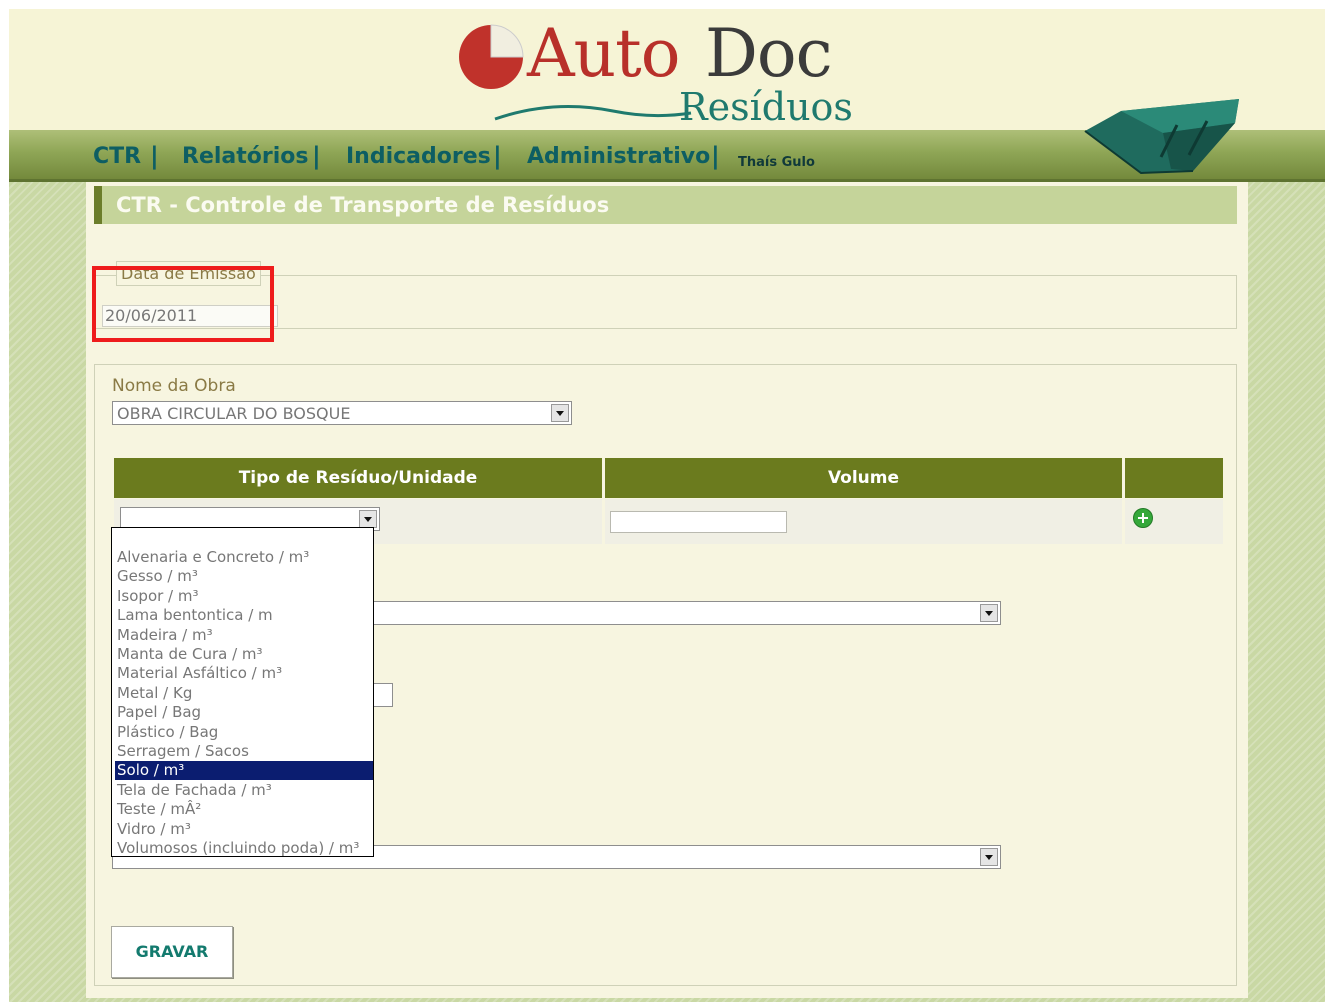 This screenshot has height=1002, width=1325. I want to click on obra-select: OBRA CIRCULAR DO BOSQUE, so click(342, 413).